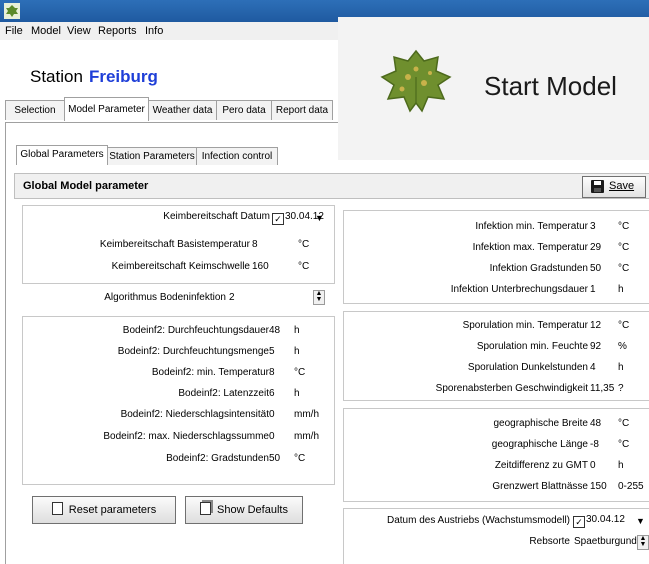  Describe the element at coordinates (621, 465) in the screenshot. I see `zeitdifferenz-unit: h` at that location.